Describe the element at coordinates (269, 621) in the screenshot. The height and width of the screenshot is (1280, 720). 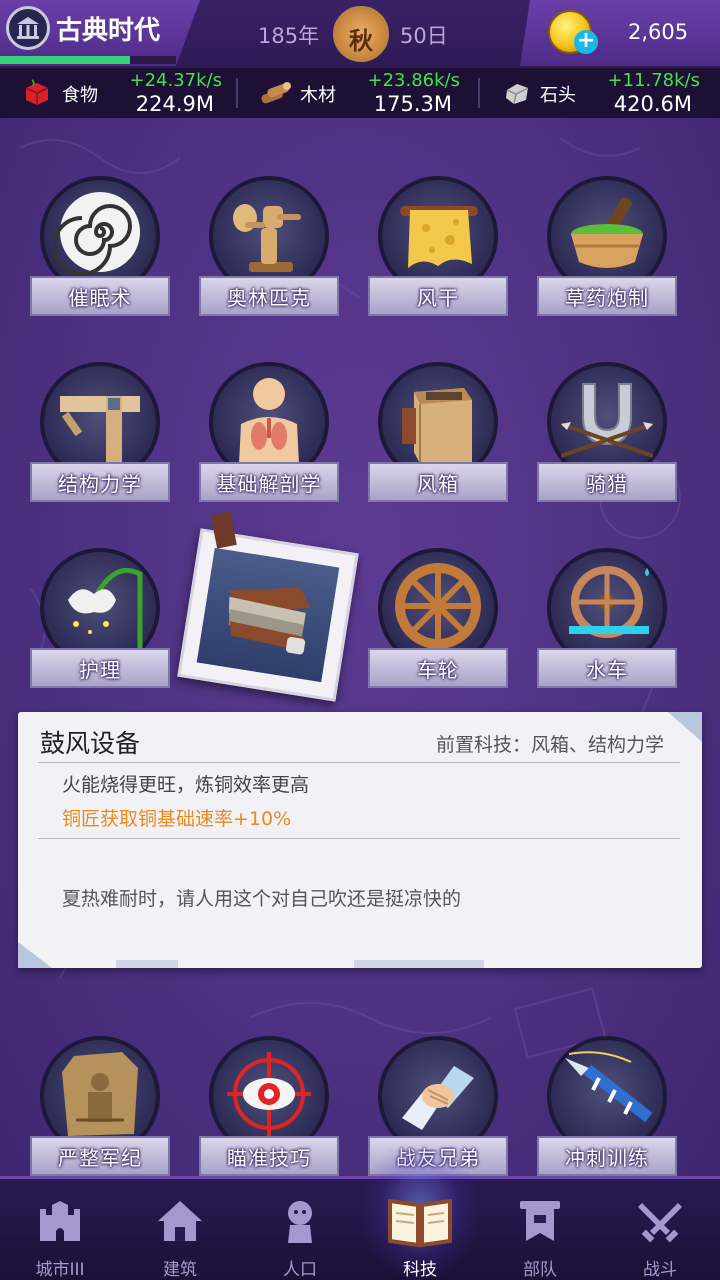
I see `bellows-device-icon` at that location.